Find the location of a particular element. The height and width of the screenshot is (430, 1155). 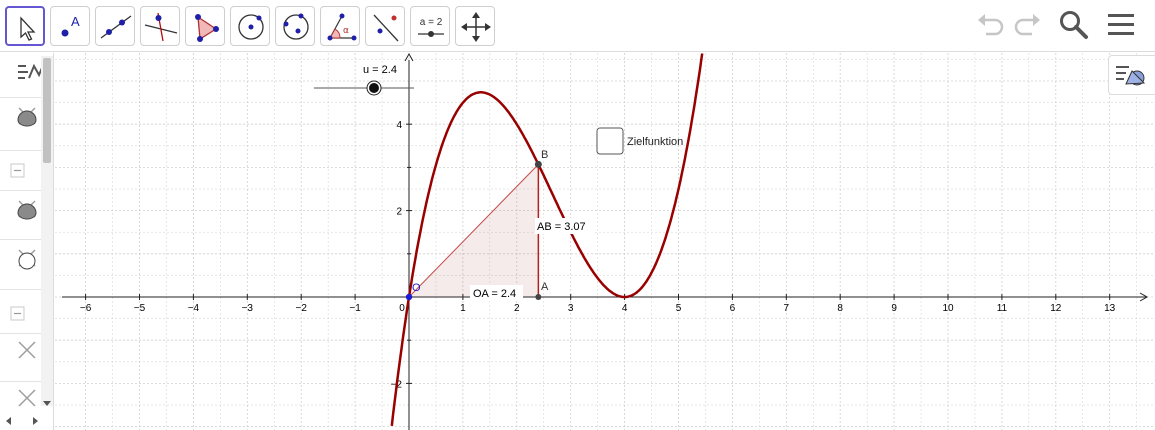

reflect-about-line-icon is located at coordinates (386, 28).